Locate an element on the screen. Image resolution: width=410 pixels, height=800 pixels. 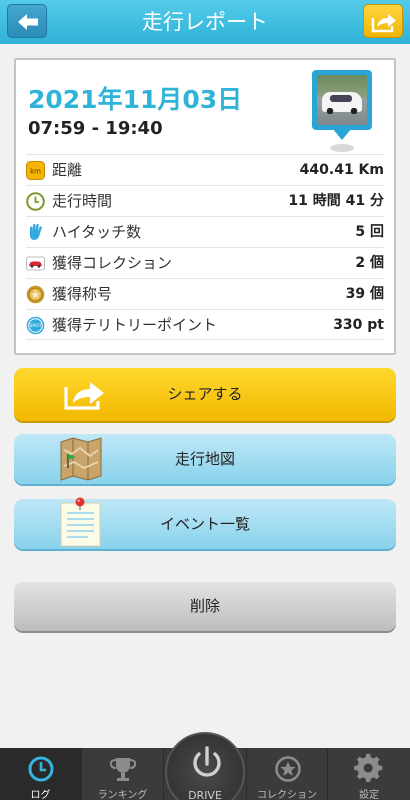
page-title: 走行レポート is located at coordinates (205, 22).